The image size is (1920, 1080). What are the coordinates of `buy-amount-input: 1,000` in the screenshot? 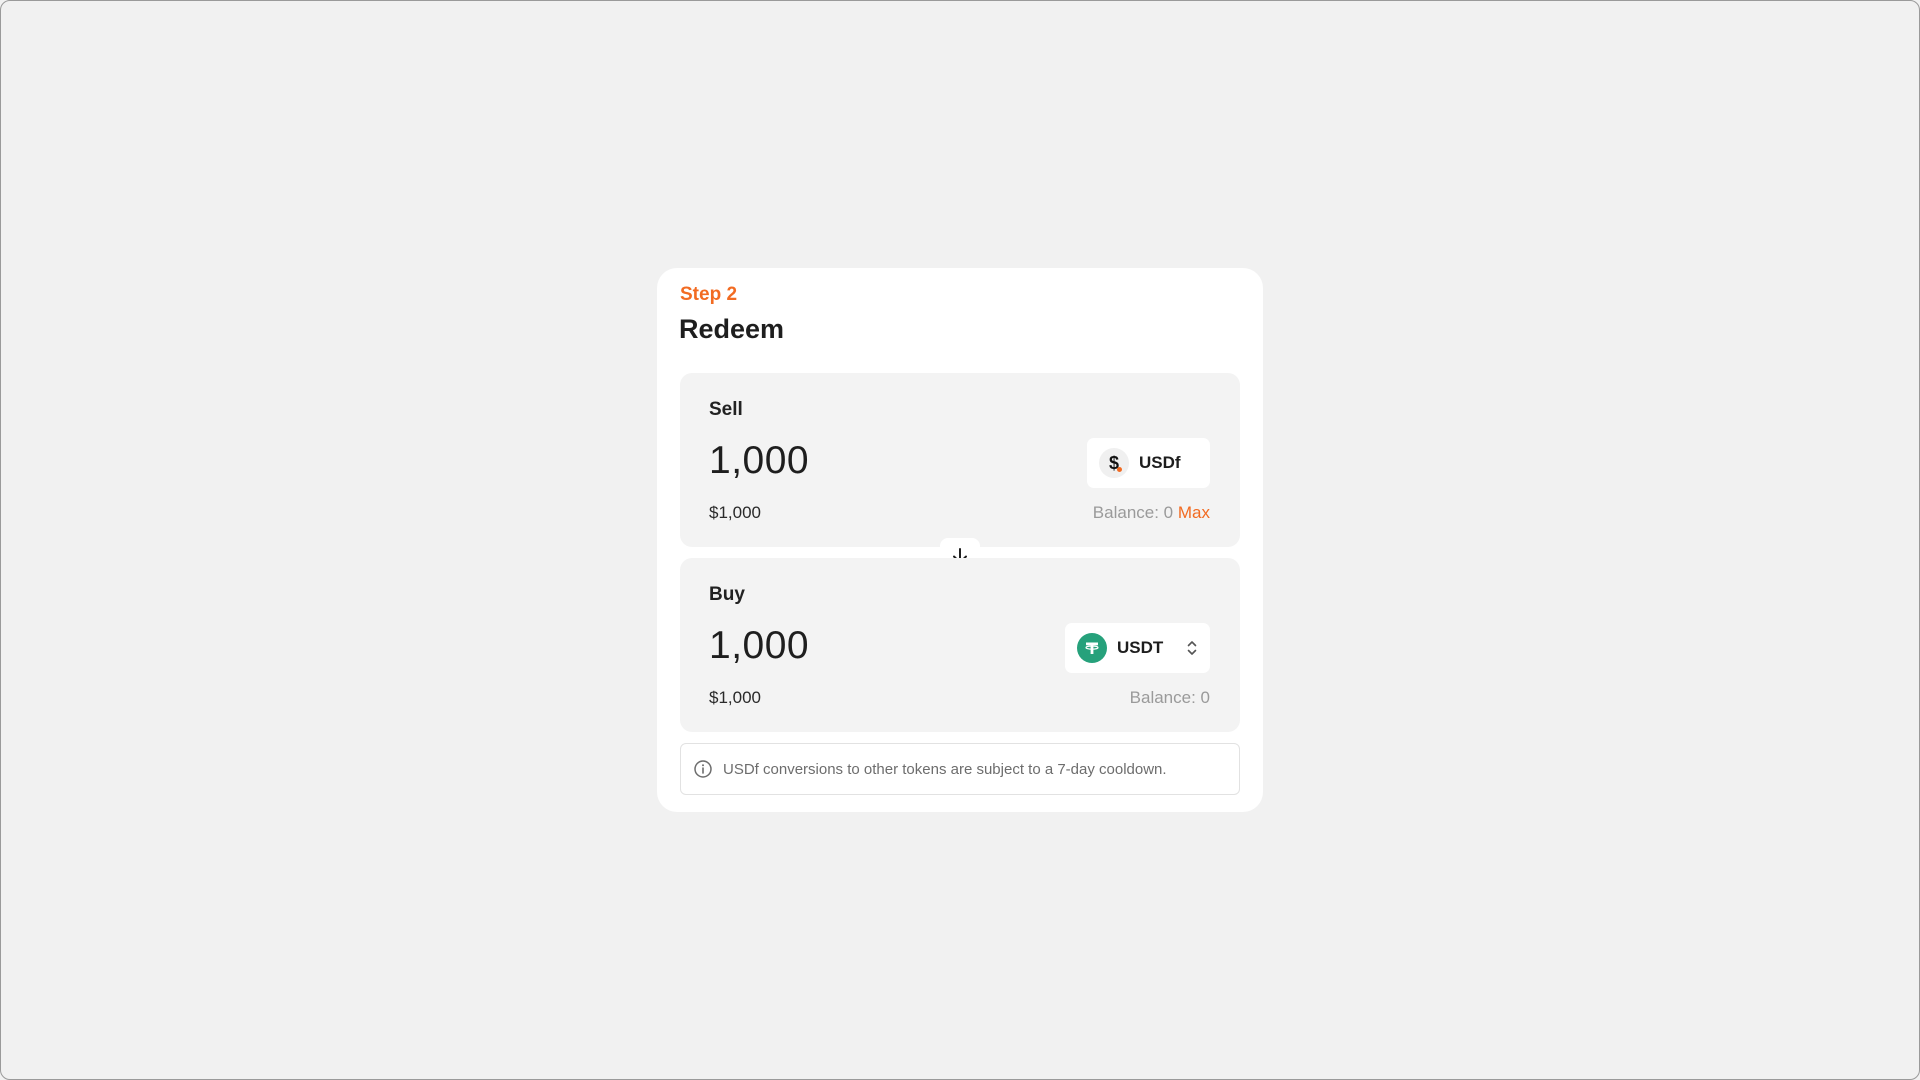 It's located at (759, 646).